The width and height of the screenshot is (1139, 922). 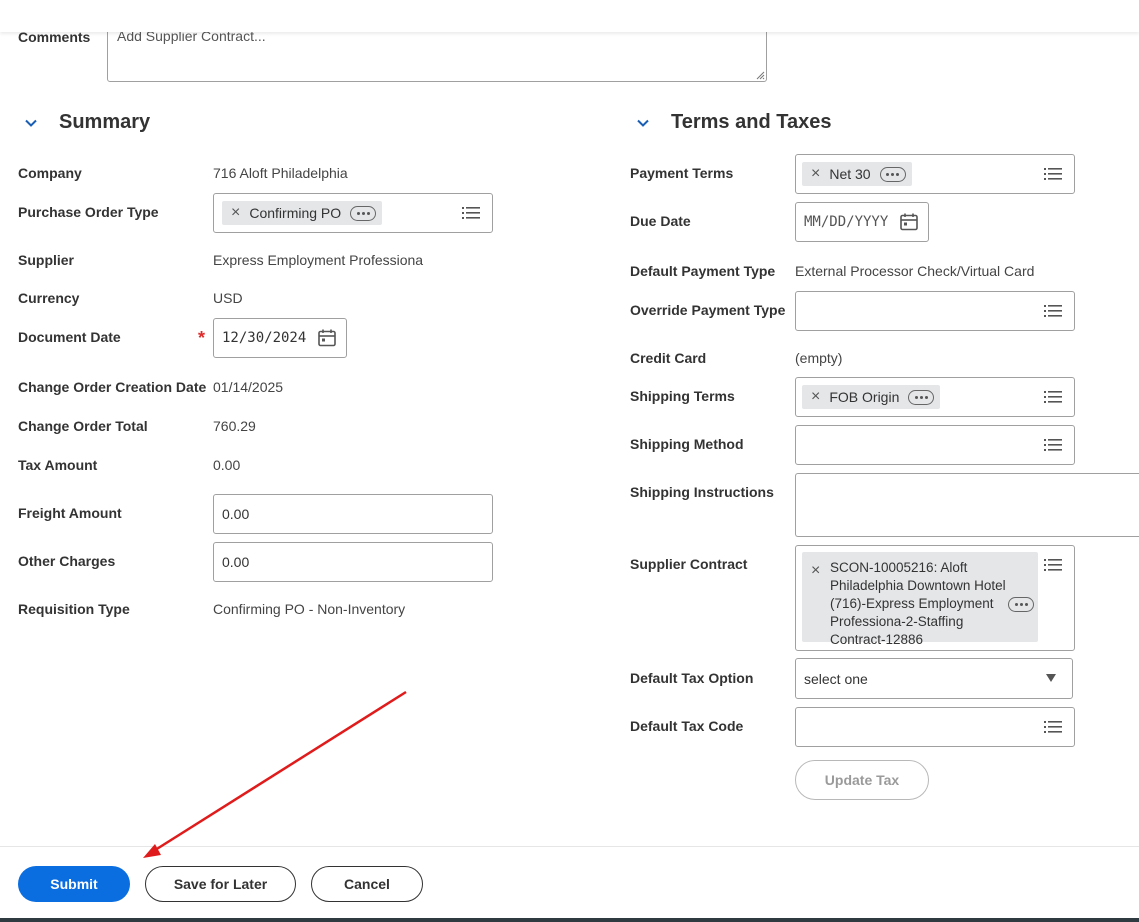 I want to click on requisition-type-value: Confirming PO - Non-Inventory, so click(x=309, y=609).